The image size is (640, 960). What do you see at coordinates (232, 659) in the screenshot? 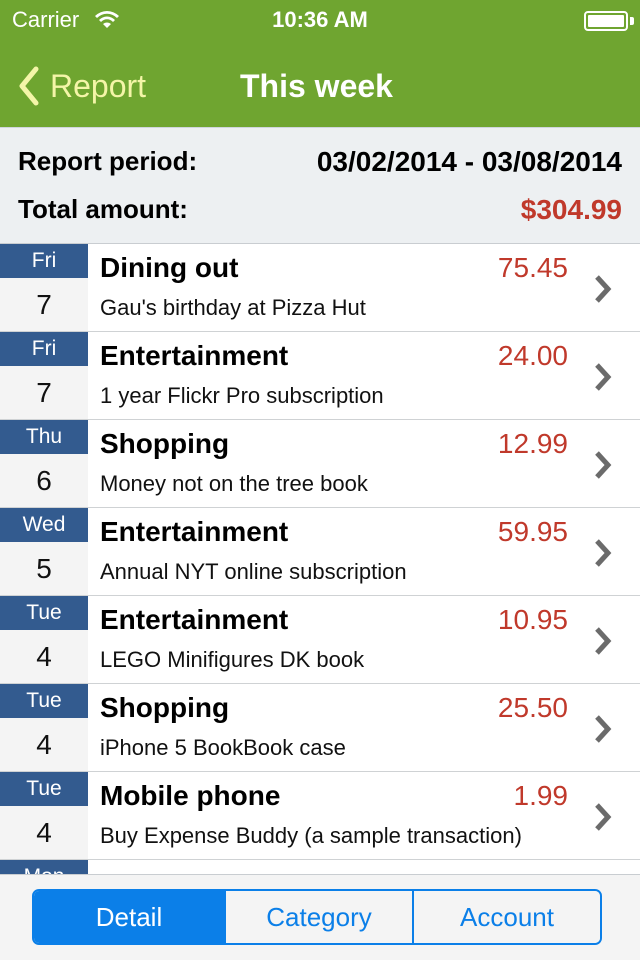
I see `note-label: LEGO Minifigures DK book` at bounding box center [232, 659].